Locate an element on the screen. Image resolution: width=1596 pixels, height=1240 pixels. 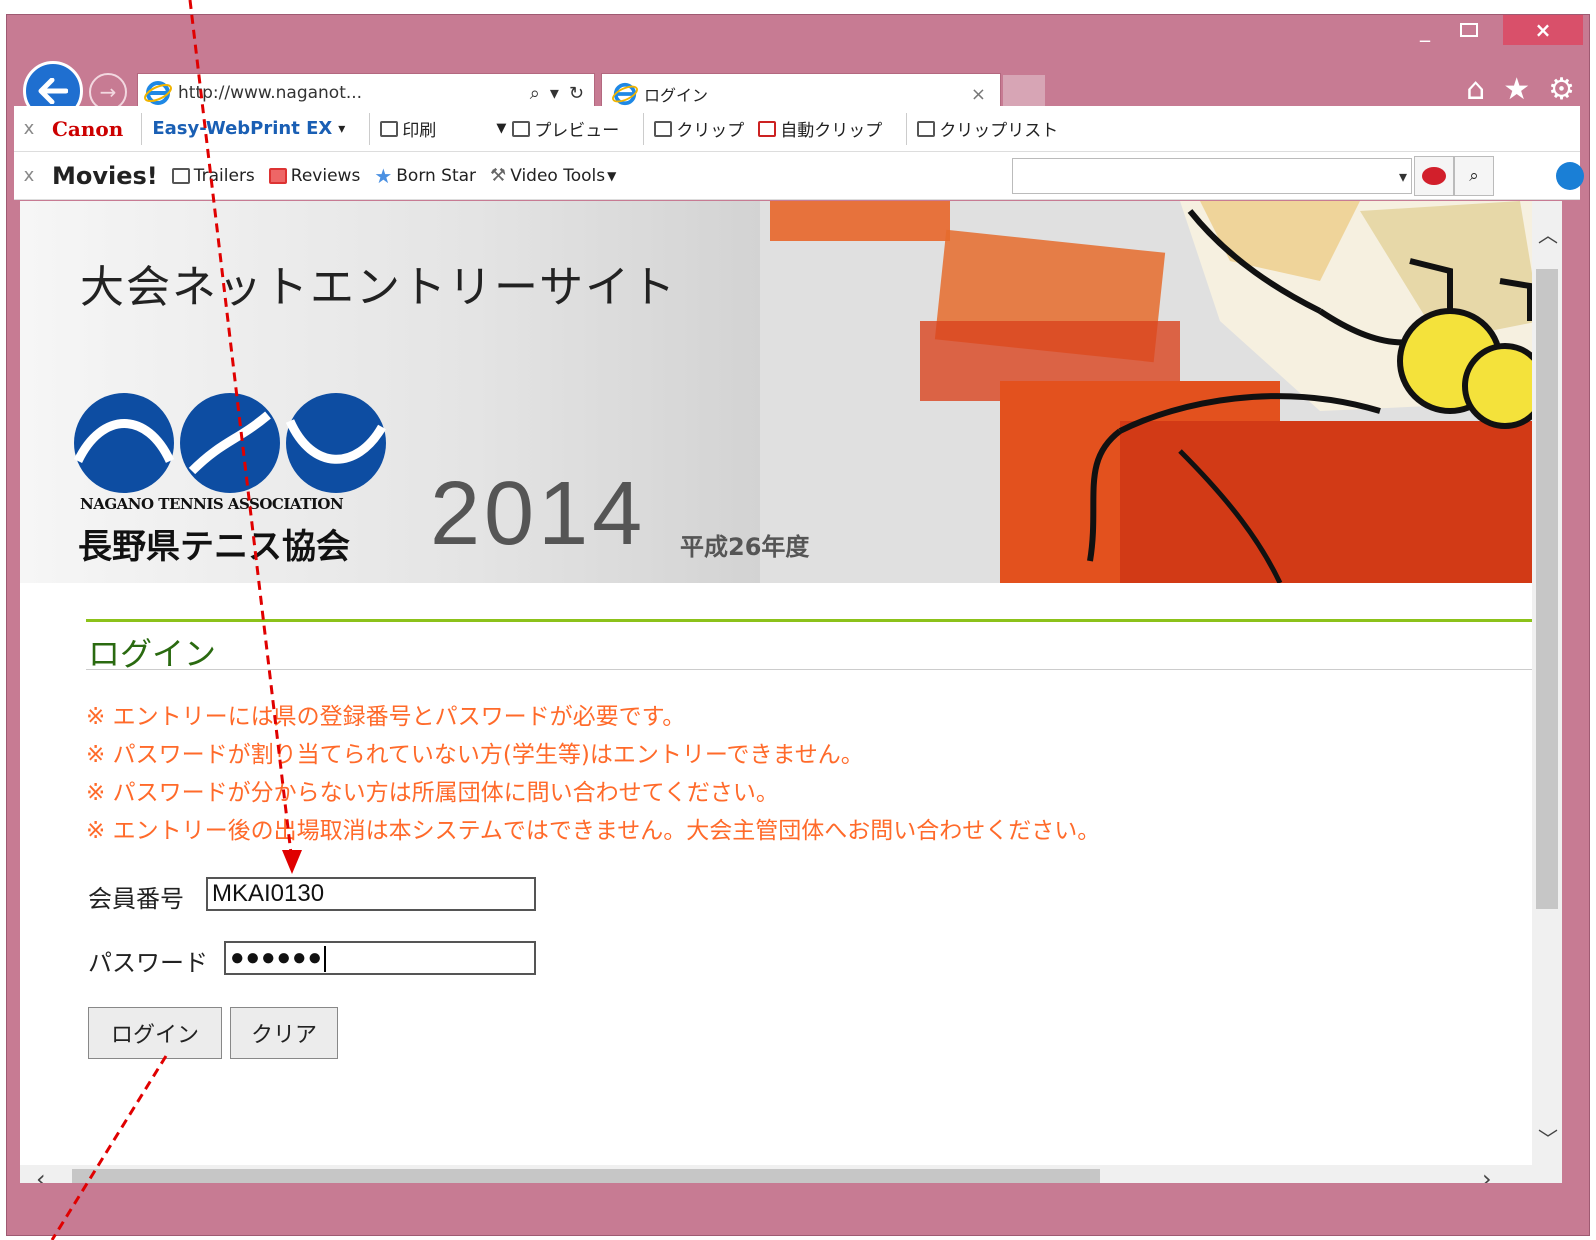
popcorn-icon is located at coordinates (277, 175).